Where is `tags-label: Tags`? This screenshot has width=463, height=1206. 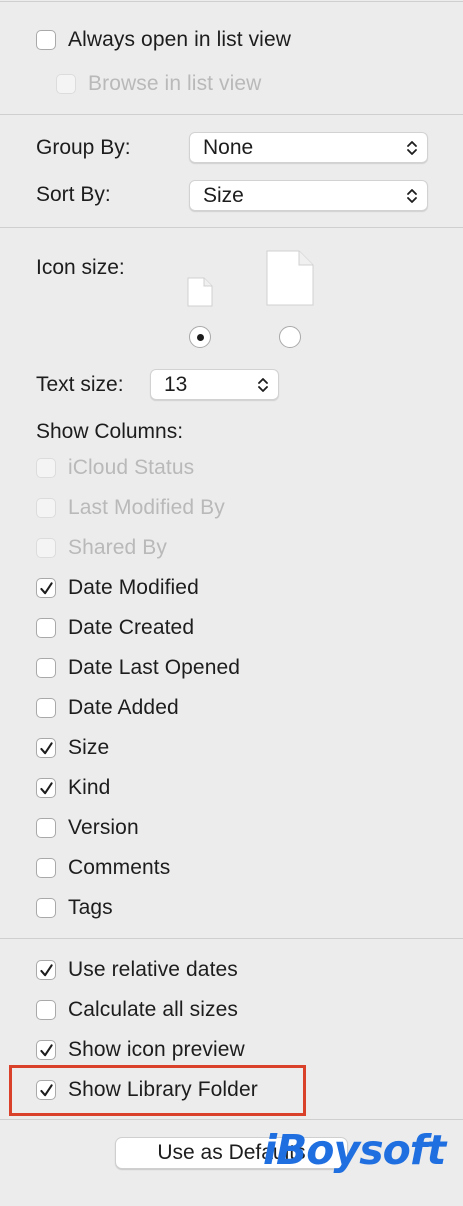
tags-label: Tags is located at coordinates (90, 907).